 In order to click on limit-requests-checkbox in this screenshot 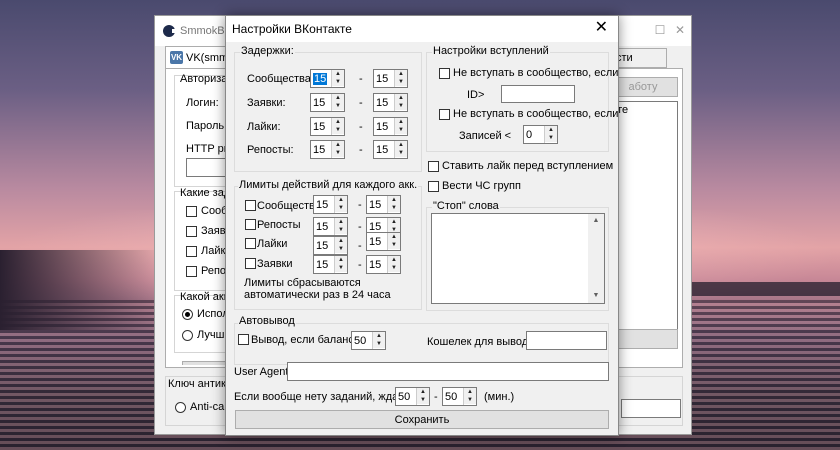, I will do `click(250, 263)`.